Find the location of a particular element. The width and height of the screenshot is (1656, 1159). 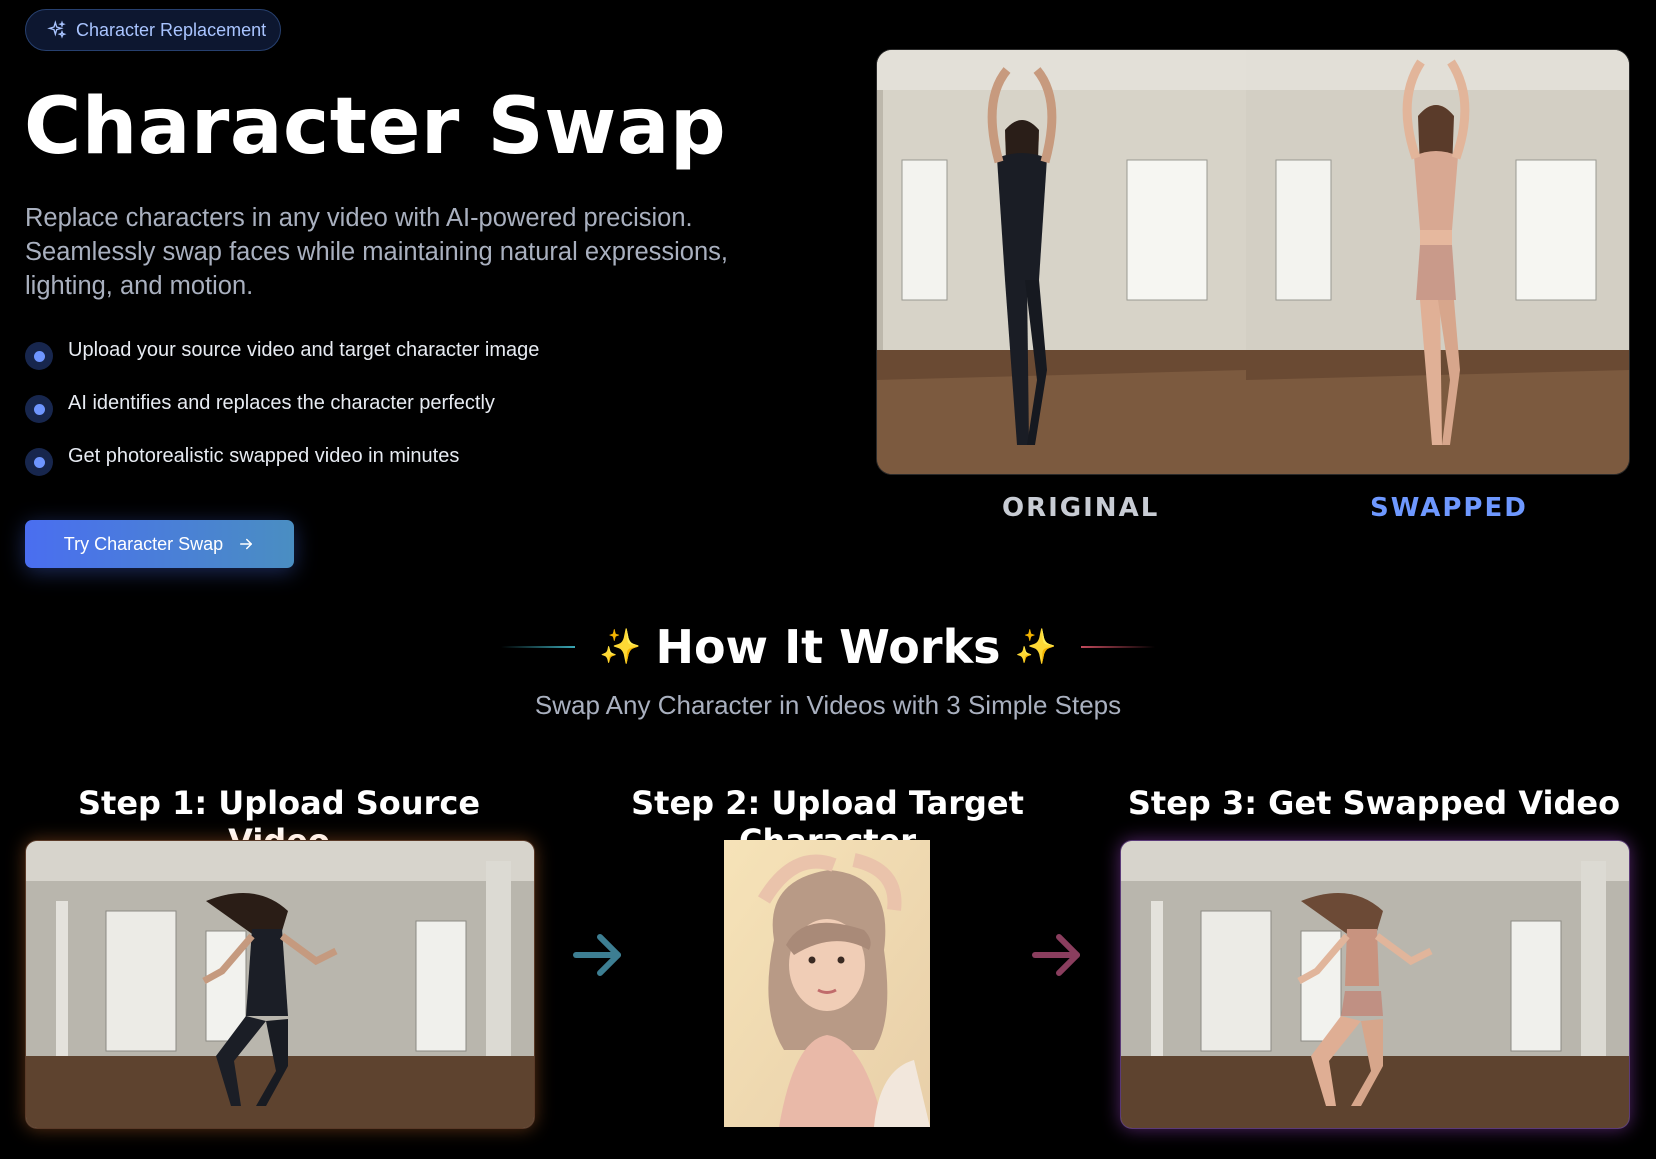

category-badge: Character Replacement is located at coordinates (153, 30).